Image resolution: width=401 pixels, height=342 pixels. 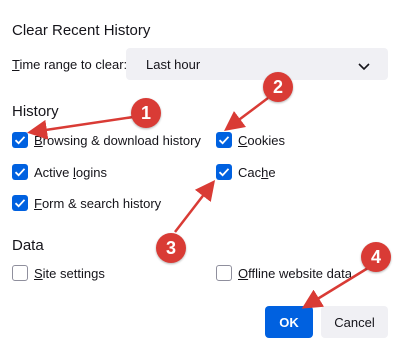 I want to click on offline-website-data-label: Offline website data, so click(x=295, y=273).